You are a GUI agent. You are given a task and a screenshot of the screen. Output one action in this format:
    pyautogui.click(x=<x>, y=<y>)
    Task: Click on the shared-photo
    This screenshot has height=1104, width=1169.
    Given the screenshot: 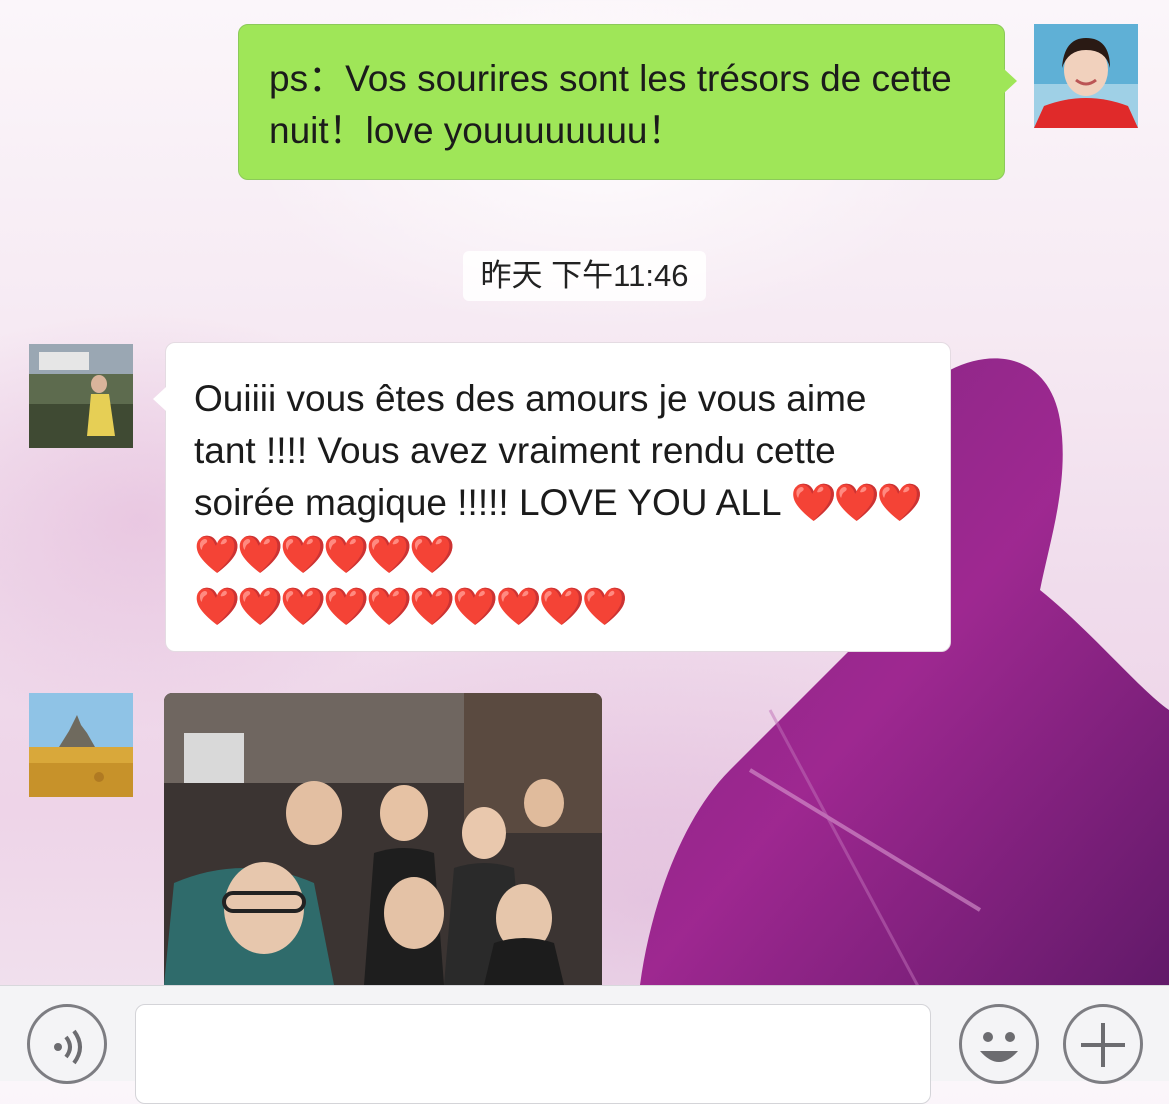 What is the action you would take?
    pyautogui.click(x=383, y=839)
    